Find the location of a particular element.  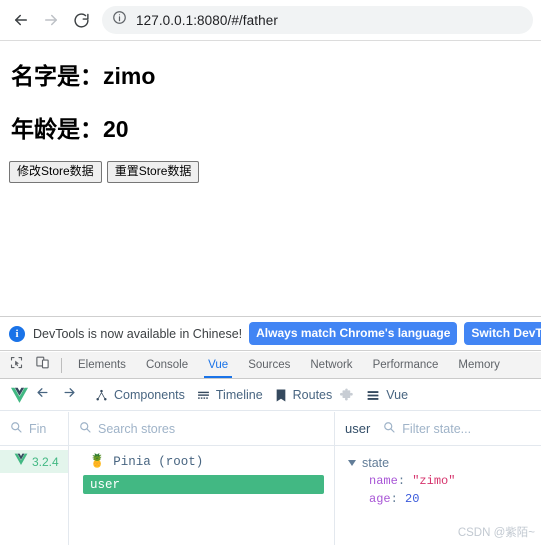

find-component-input: Fin is located at coordinates (34, 428).